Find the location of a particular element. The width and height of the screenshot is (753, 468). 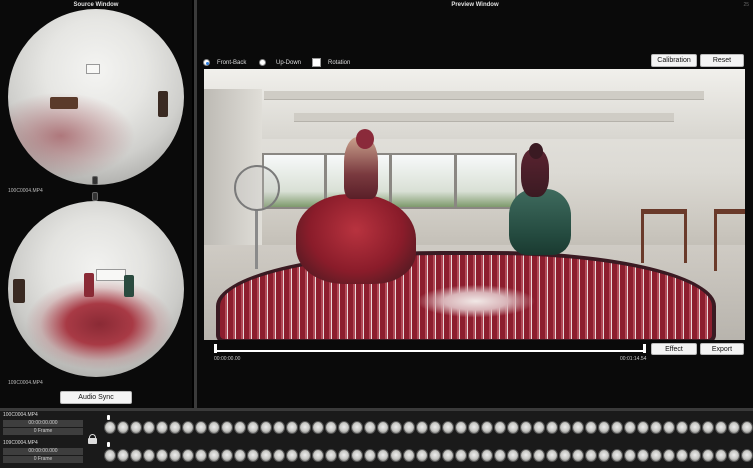

rotation-label: Rotation is located at coordinates (339, 63).